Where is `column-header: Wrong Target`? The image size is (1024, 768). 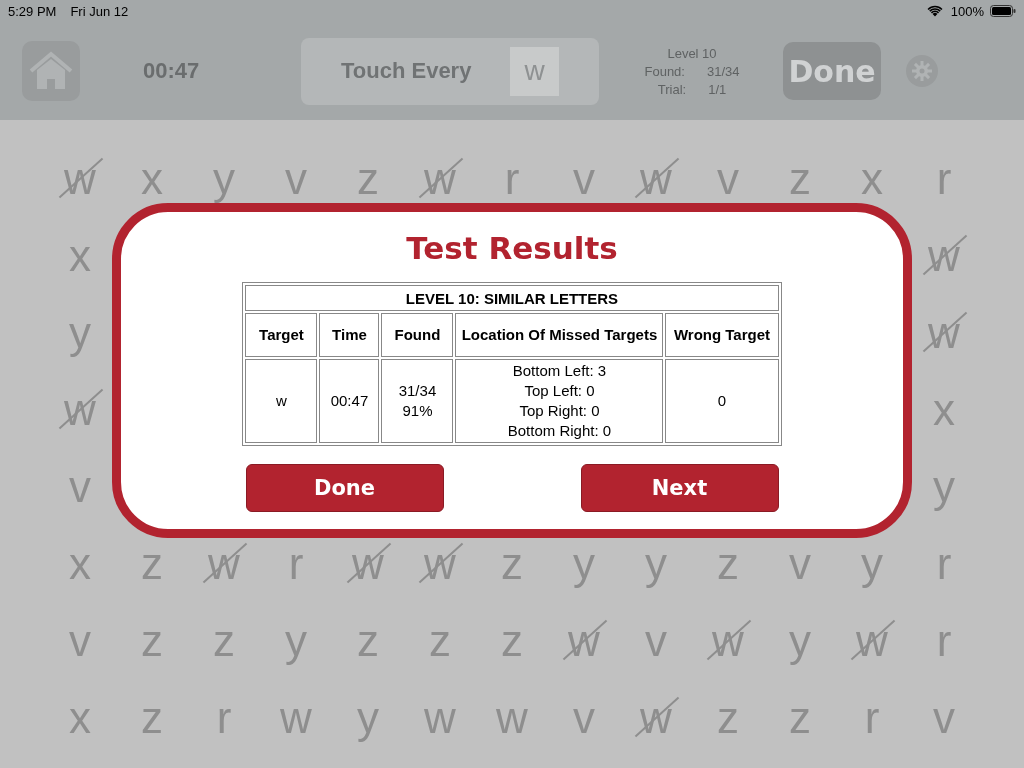 column-header: Wrong Target is located at coordinates (722, 335).